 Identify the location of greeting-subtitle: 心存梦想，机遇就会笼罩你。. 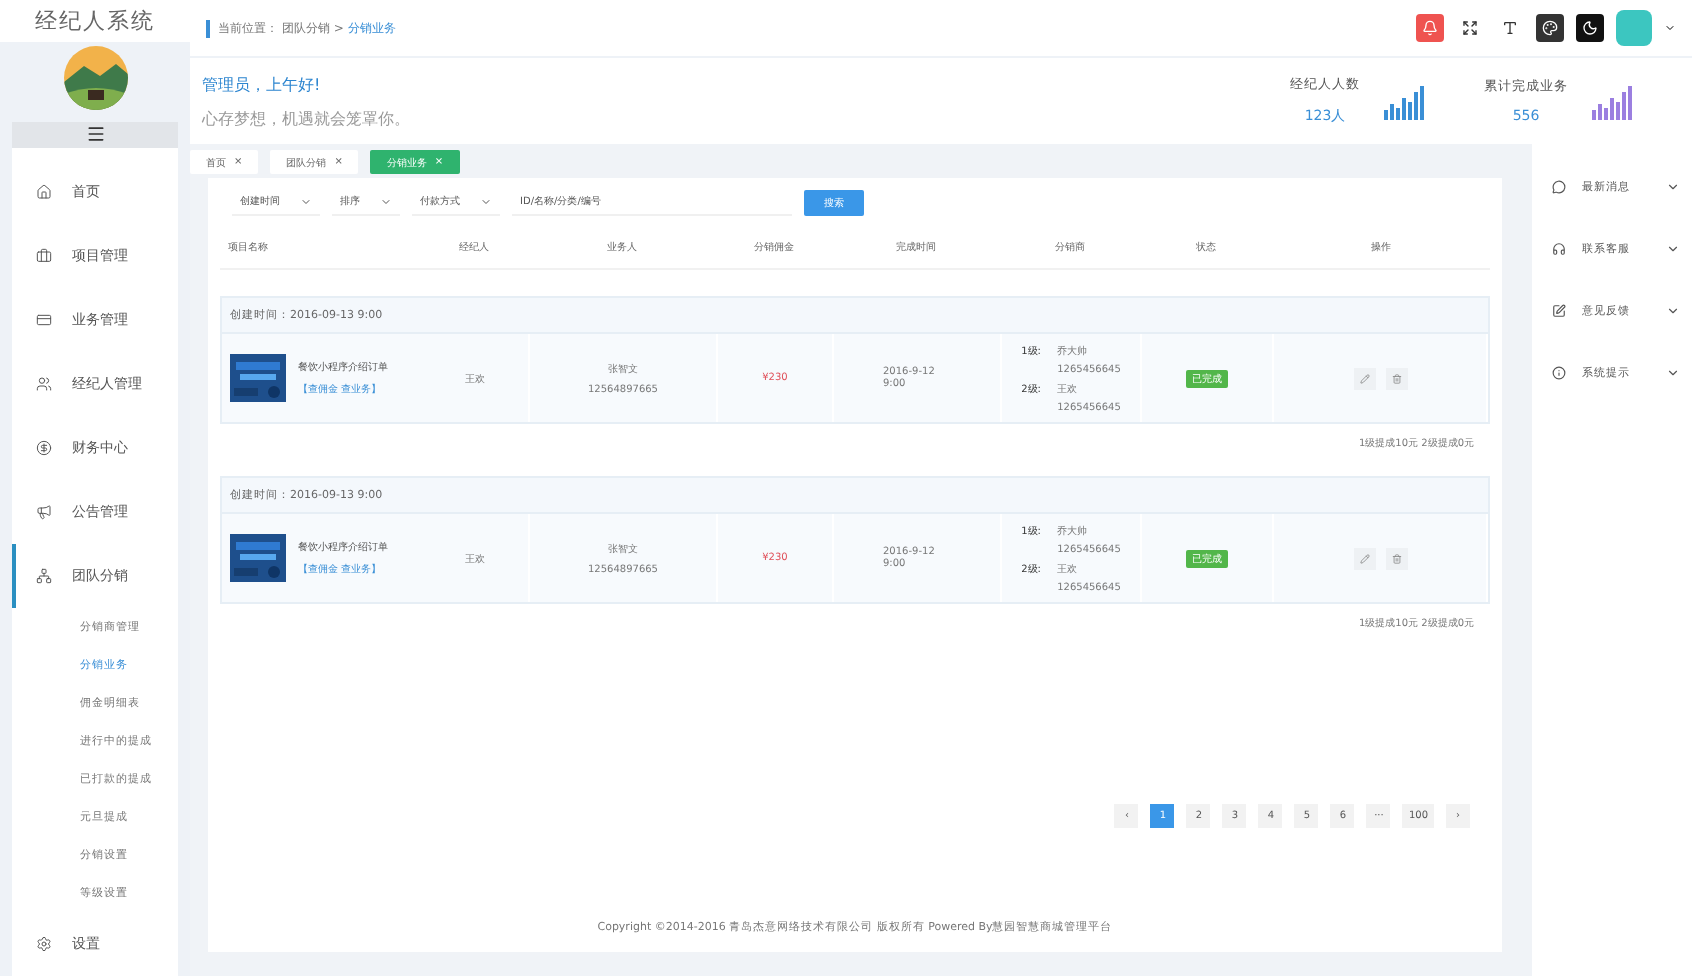
(307, 118).